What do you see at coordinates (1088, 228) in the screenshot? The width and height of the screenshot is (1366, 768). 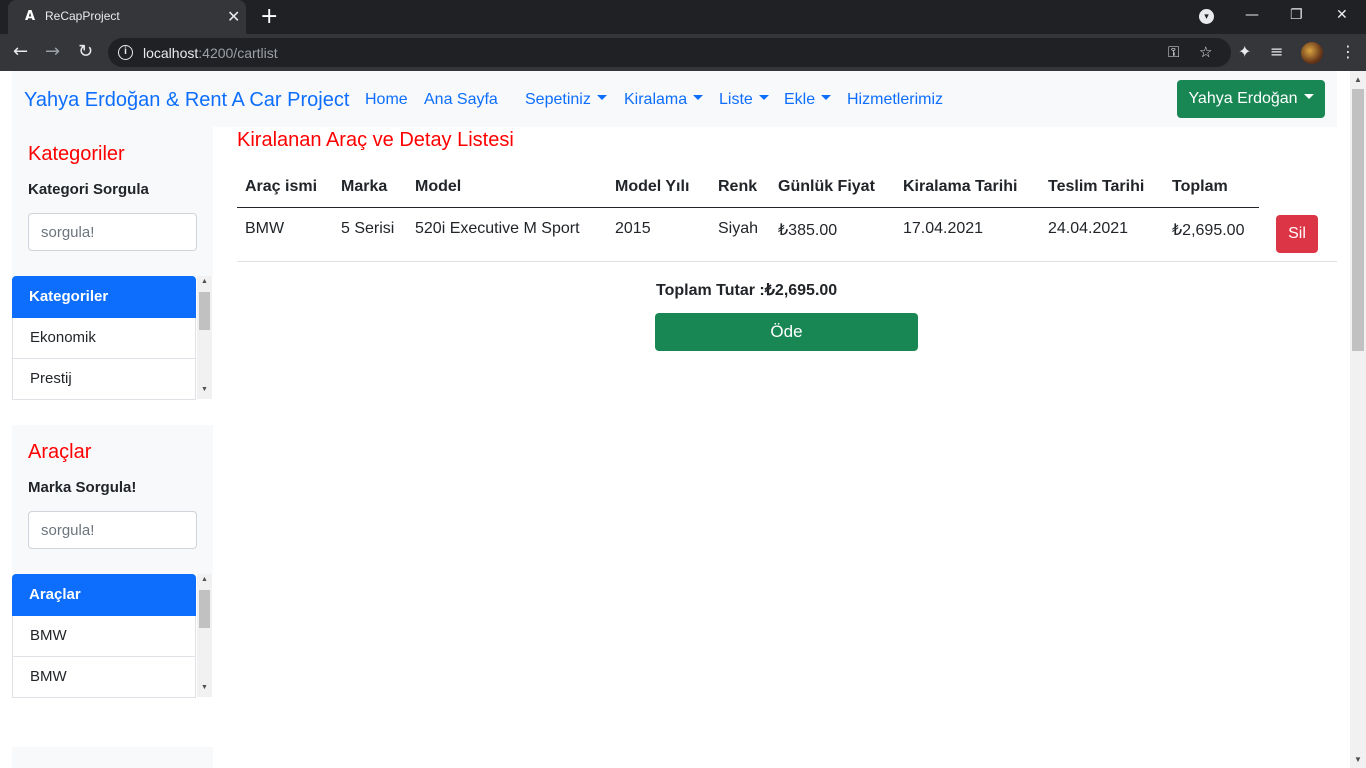 I see `table-cell: 24.04.2021` at bounding box center [1088, 228].